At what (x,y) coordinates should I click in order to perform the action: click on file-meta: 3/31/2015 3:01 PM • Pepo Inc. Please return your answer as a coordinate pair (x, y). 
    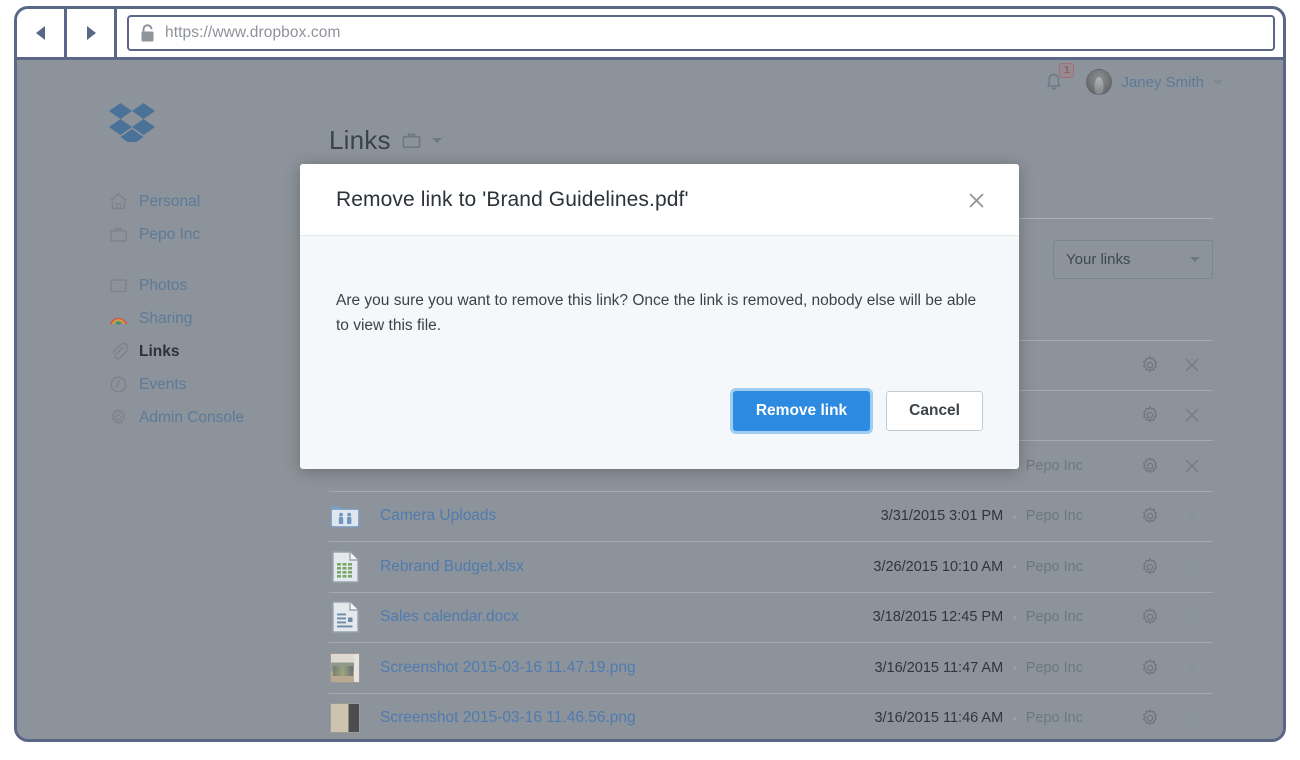
    Looking at the image, I should click on (982, 516).